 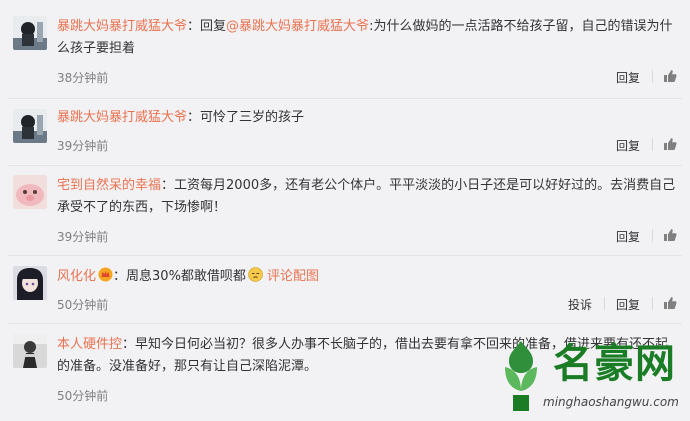 What do you see at coordinates (366, 277) in the screenshot?
I see `comment-body: 风化化 ：周息30%都敢借呗都 评论配图` at bounding box center [366, 277].